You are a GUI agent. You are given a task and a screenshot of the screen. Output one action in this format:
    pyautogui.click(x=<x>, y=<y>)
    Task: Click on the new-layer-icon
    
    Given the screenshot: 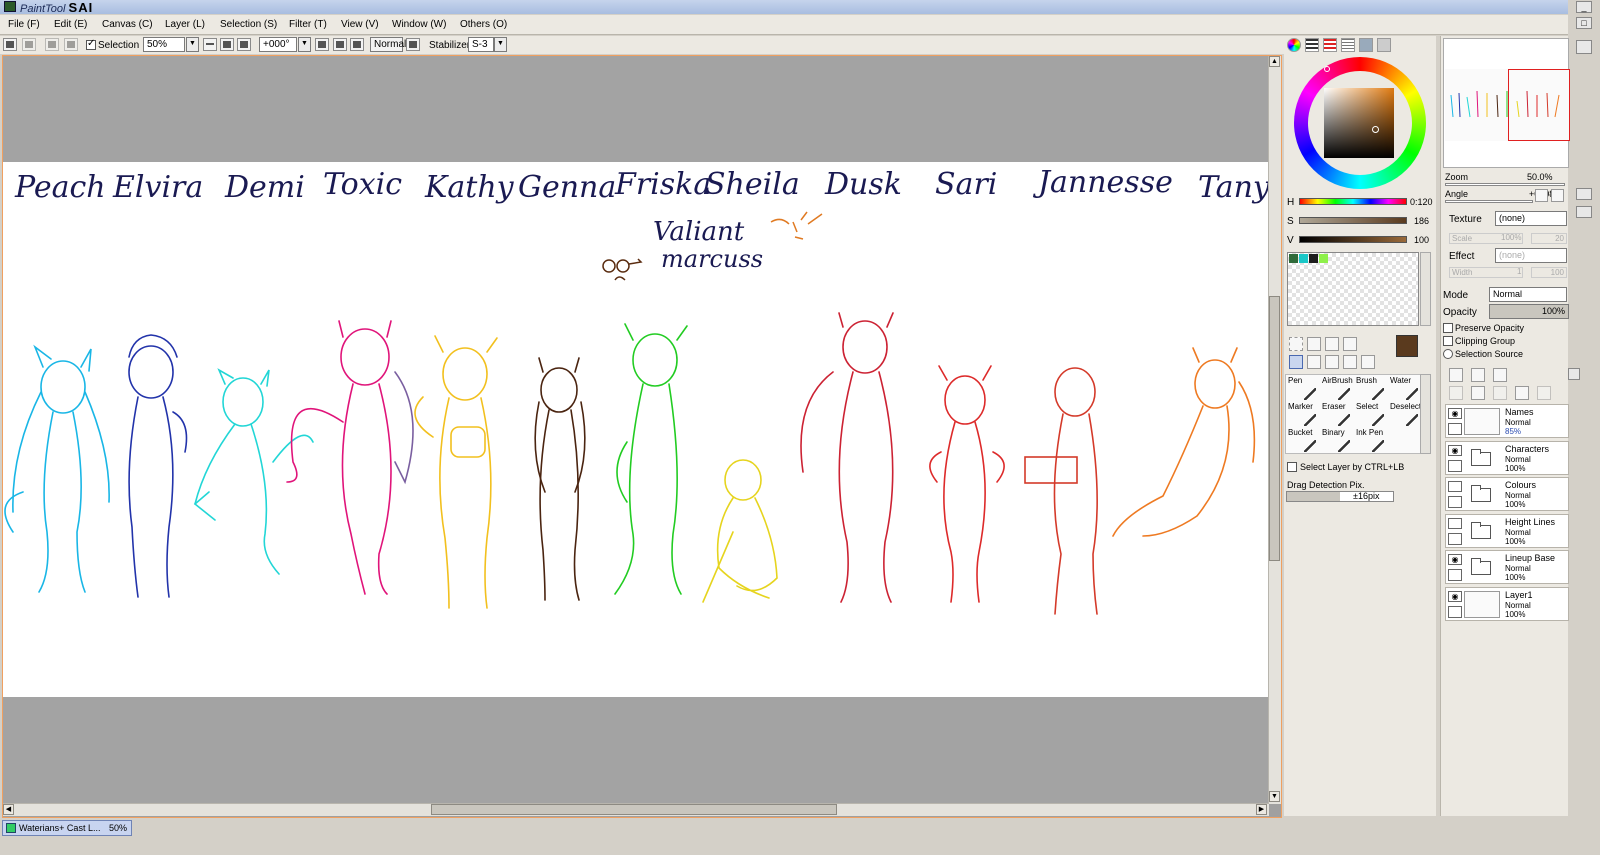 What is the action you would take?
    pyautogui.click(x=1456, y=375)
    